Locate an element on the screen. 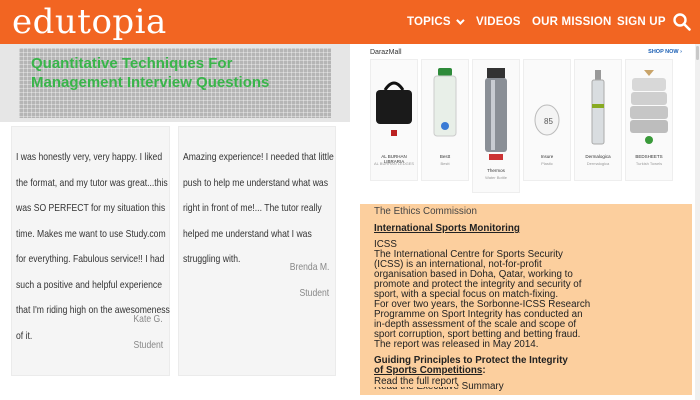 The height and width of the screenshot is (400, 700). nav-topics: TOPICS is located at coordinates (436, 22).